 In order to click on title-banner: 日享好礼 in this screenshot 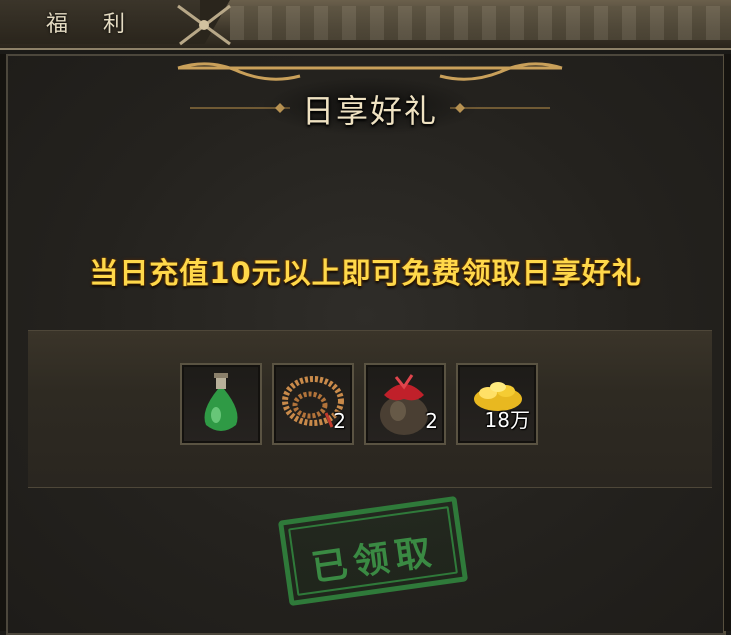, I will do `click(370, 98)`.